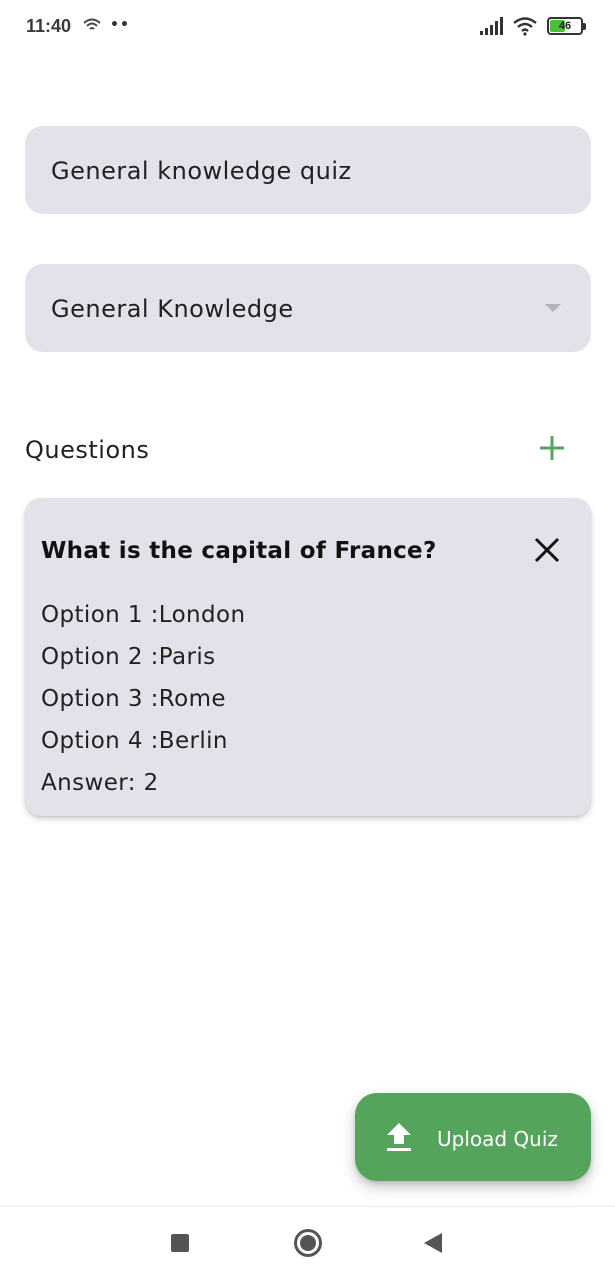 This screenshot has width=615, height=1280. Describe the element at coordinates (49, 26) in the screenshot. I see `status-time: 11:40` at that location.